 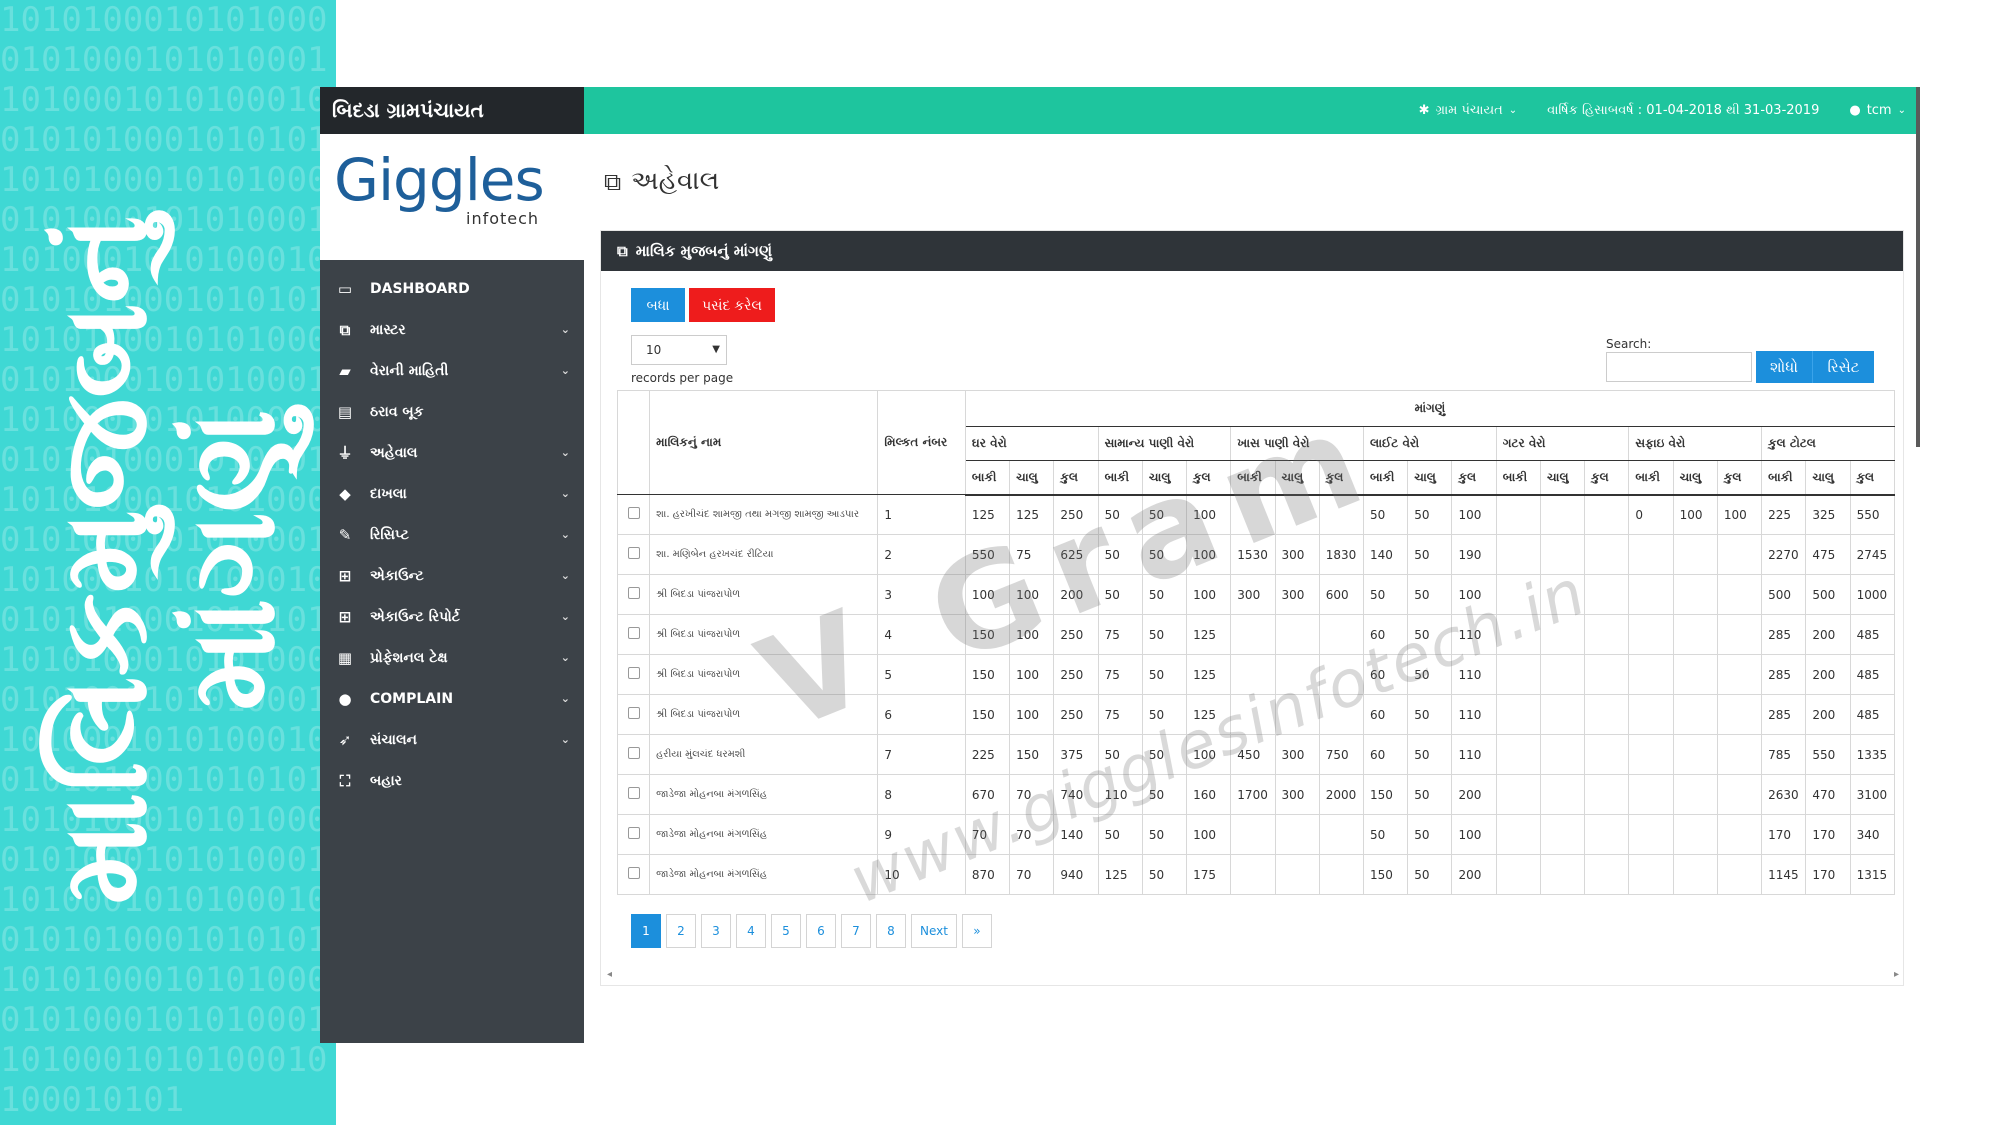 What do you see at coordinates (452, 575) in the screenshot?
I see `sidebar-item-8: ⊞ એકાઉન્ટ ⌄` at bounding box center [452, 575].